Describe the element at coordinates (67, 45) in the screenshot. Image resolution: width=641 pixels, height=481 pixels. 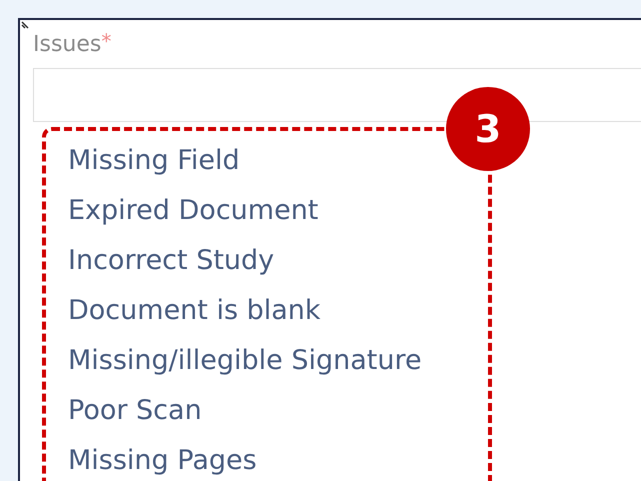
I see `field-label: Issues` at that location.